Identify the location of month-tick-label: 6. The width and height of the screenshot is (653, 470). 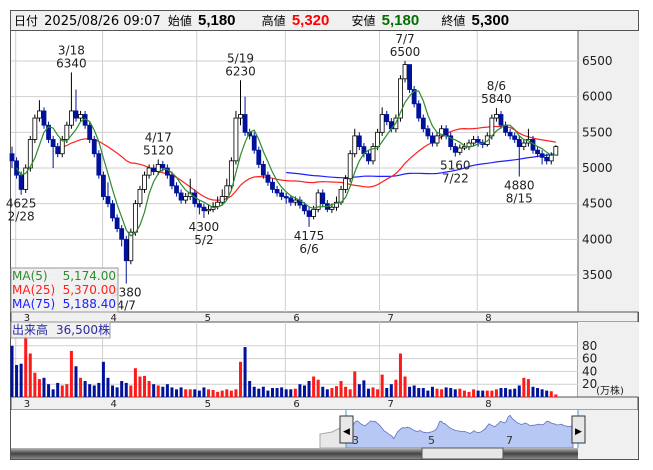
(296, 404).